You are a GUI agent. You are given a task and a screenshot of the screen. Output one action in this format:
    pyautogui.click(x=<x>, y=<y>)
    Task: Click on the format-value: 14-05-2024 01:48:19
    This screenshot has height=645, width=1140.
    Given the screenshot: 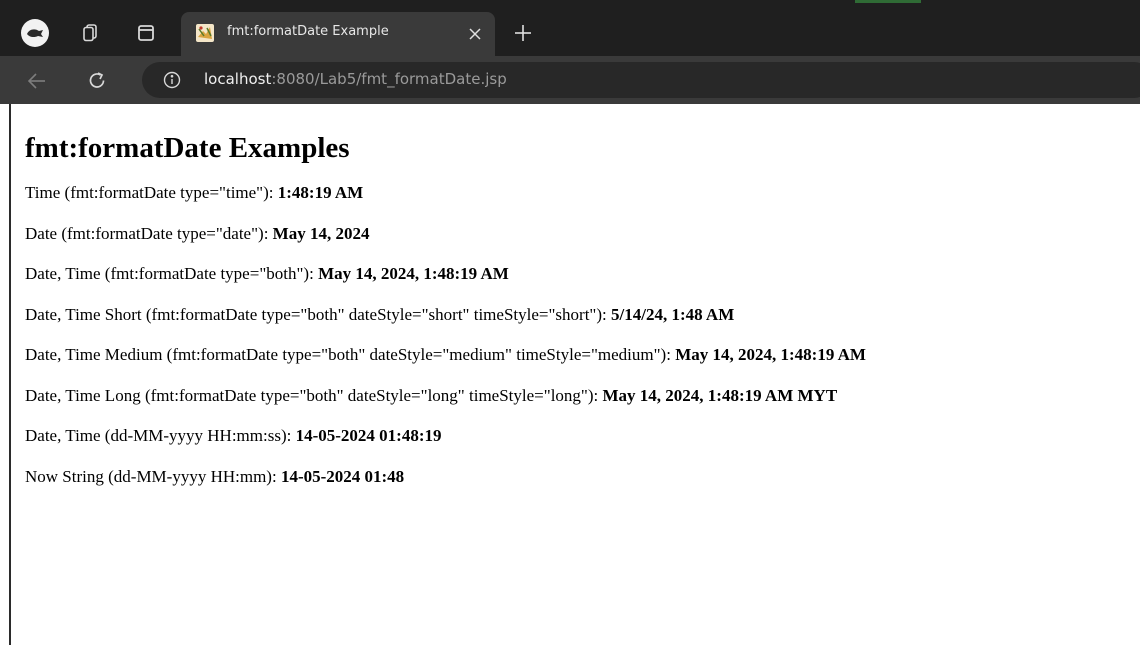 What is the action you would take?
    pyautogui.click(x=368, y=435)
    